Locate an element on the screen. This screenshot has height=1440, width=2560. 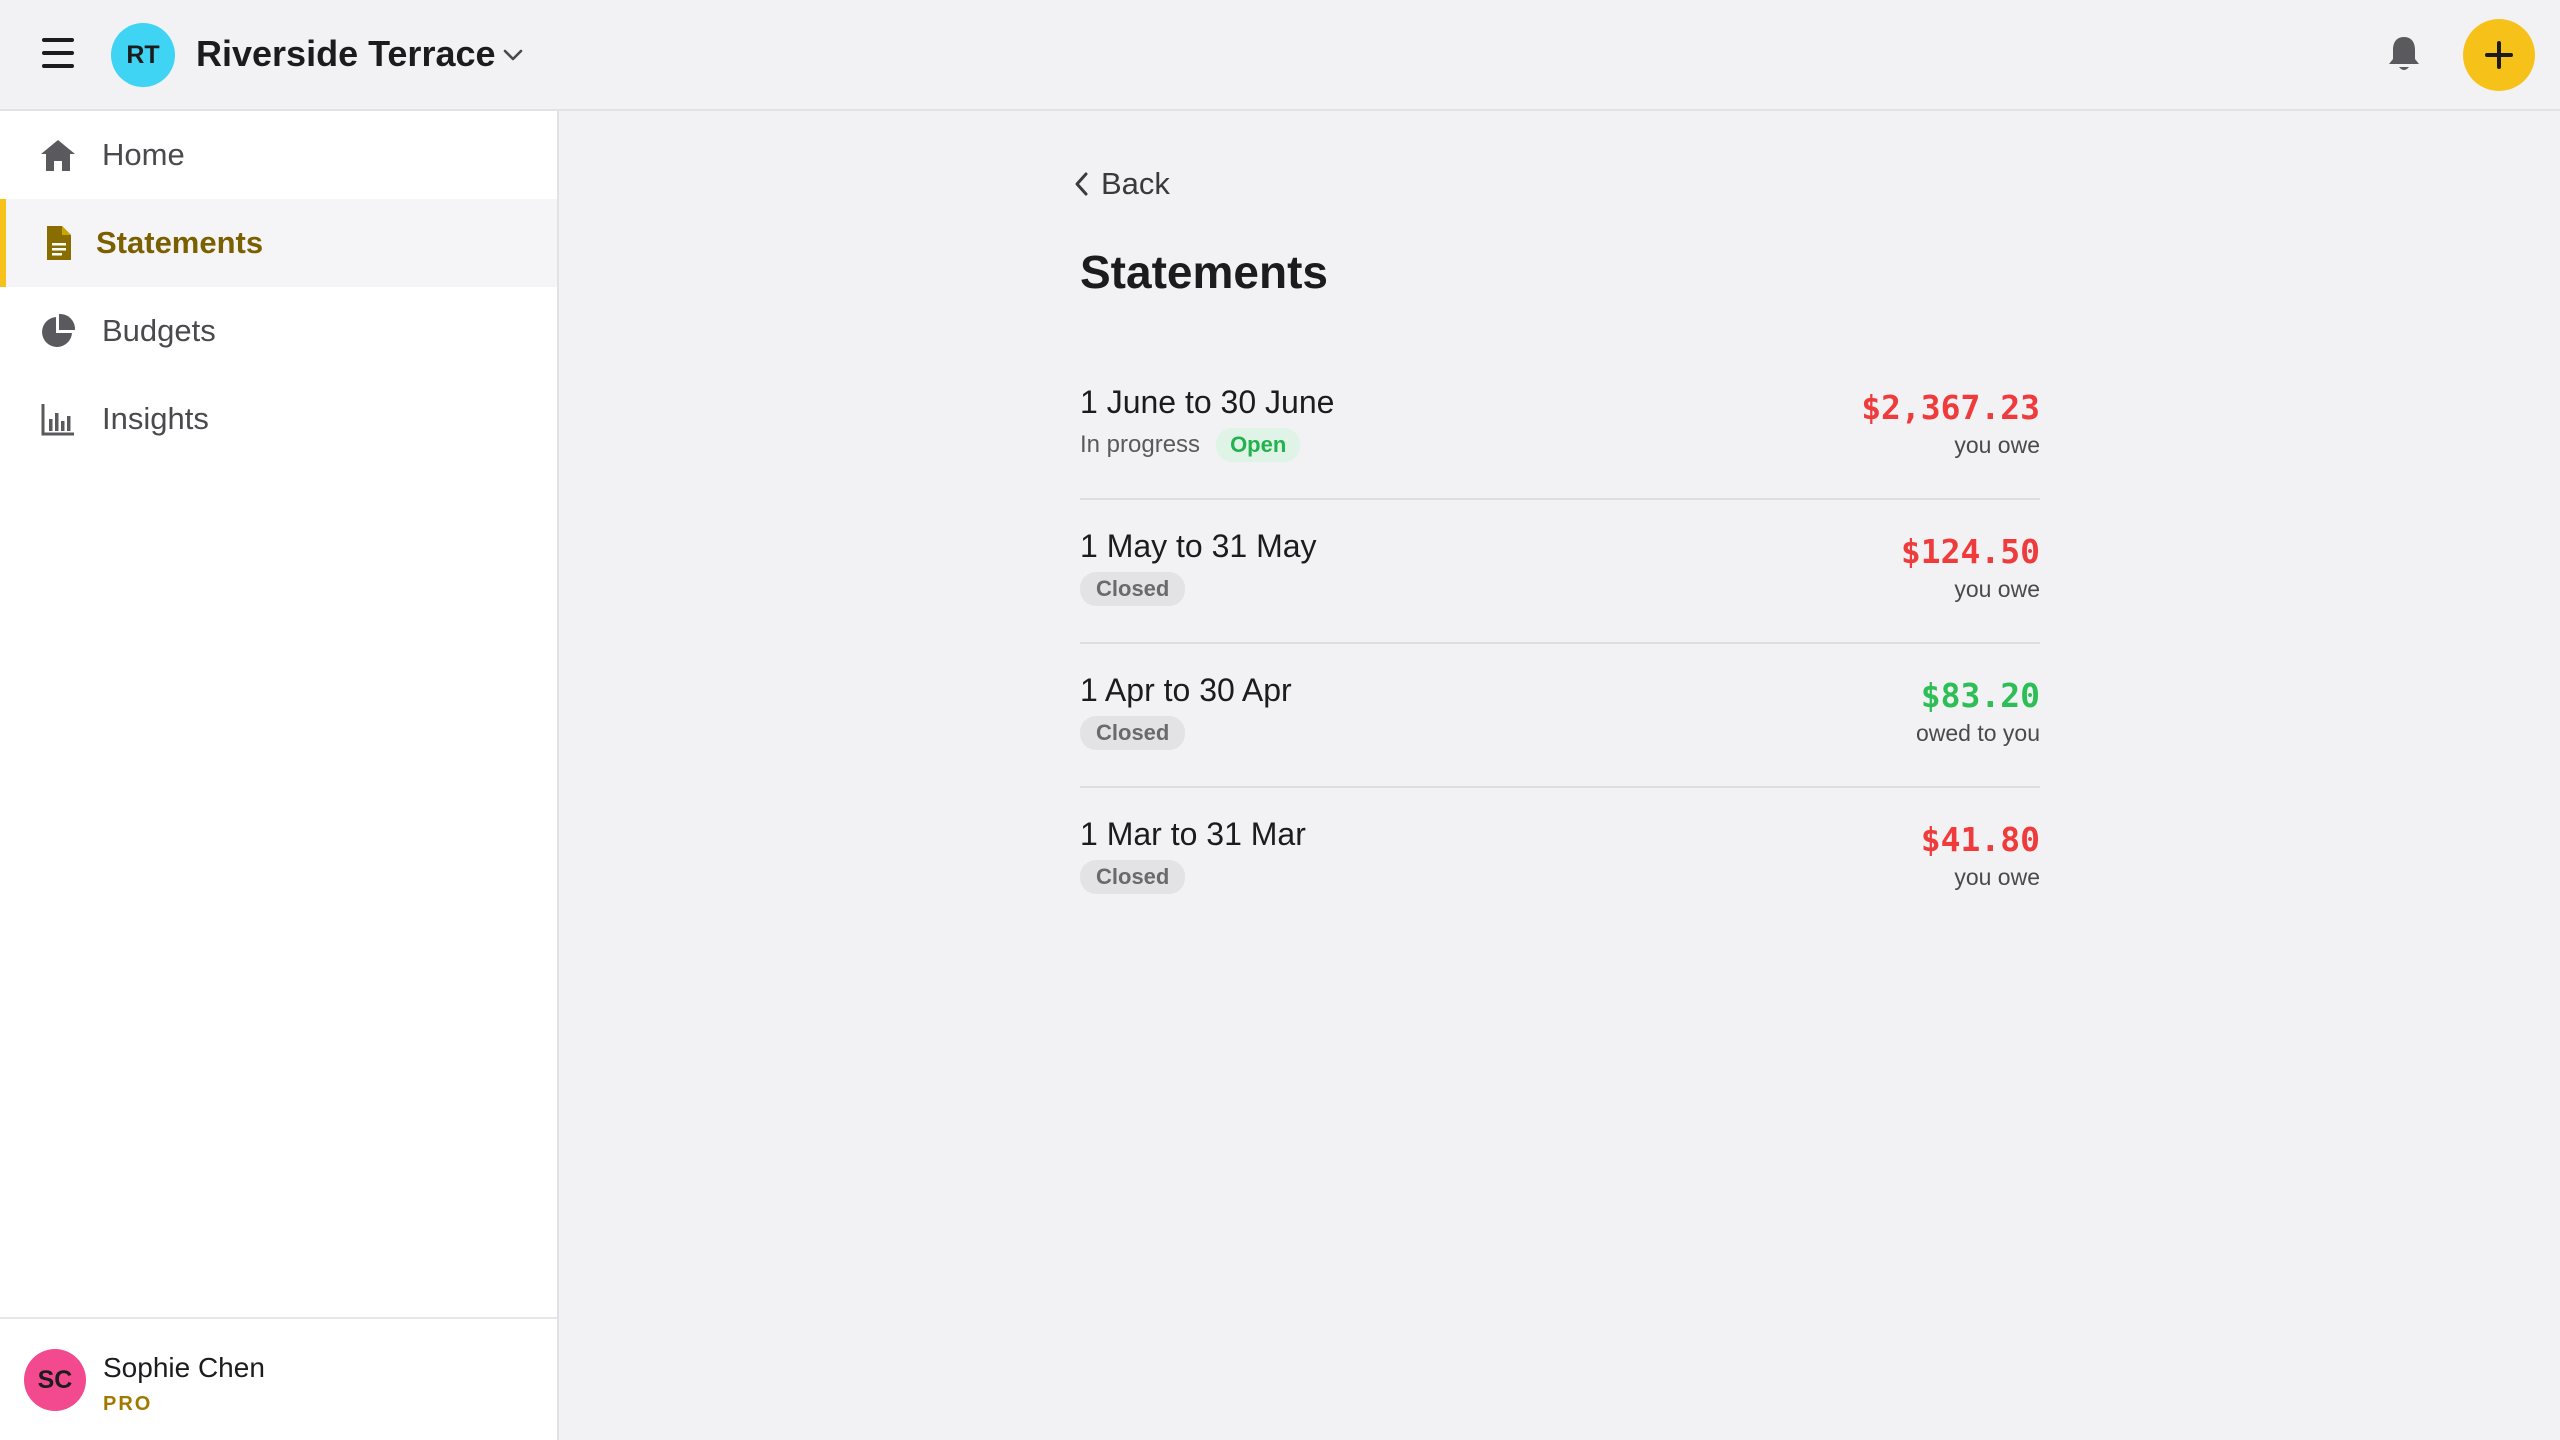
sidebar-item-home: Home is located at coordinates (278, 155).